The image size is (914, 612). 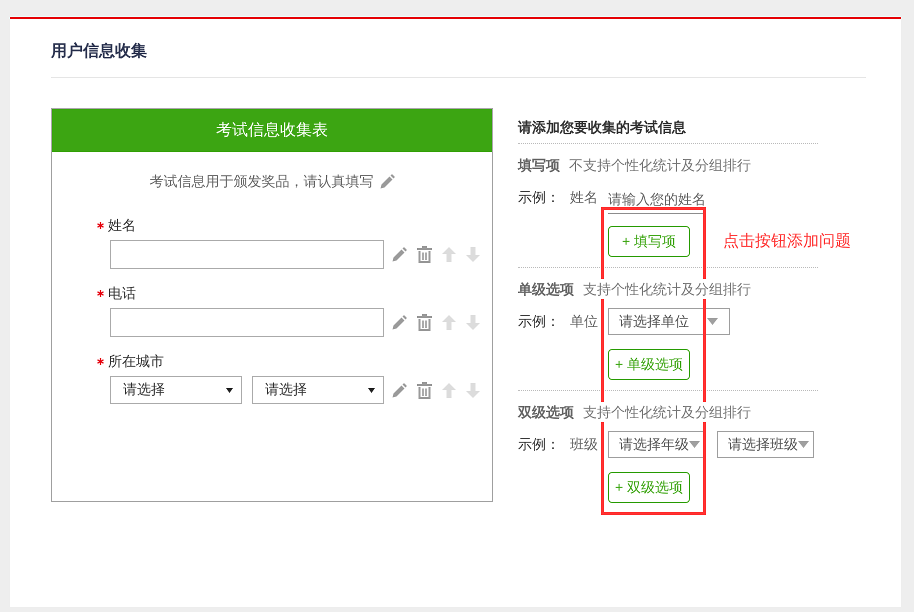 I want to click on example-dropdown: 请选择单位, so click(x=669, y=321).